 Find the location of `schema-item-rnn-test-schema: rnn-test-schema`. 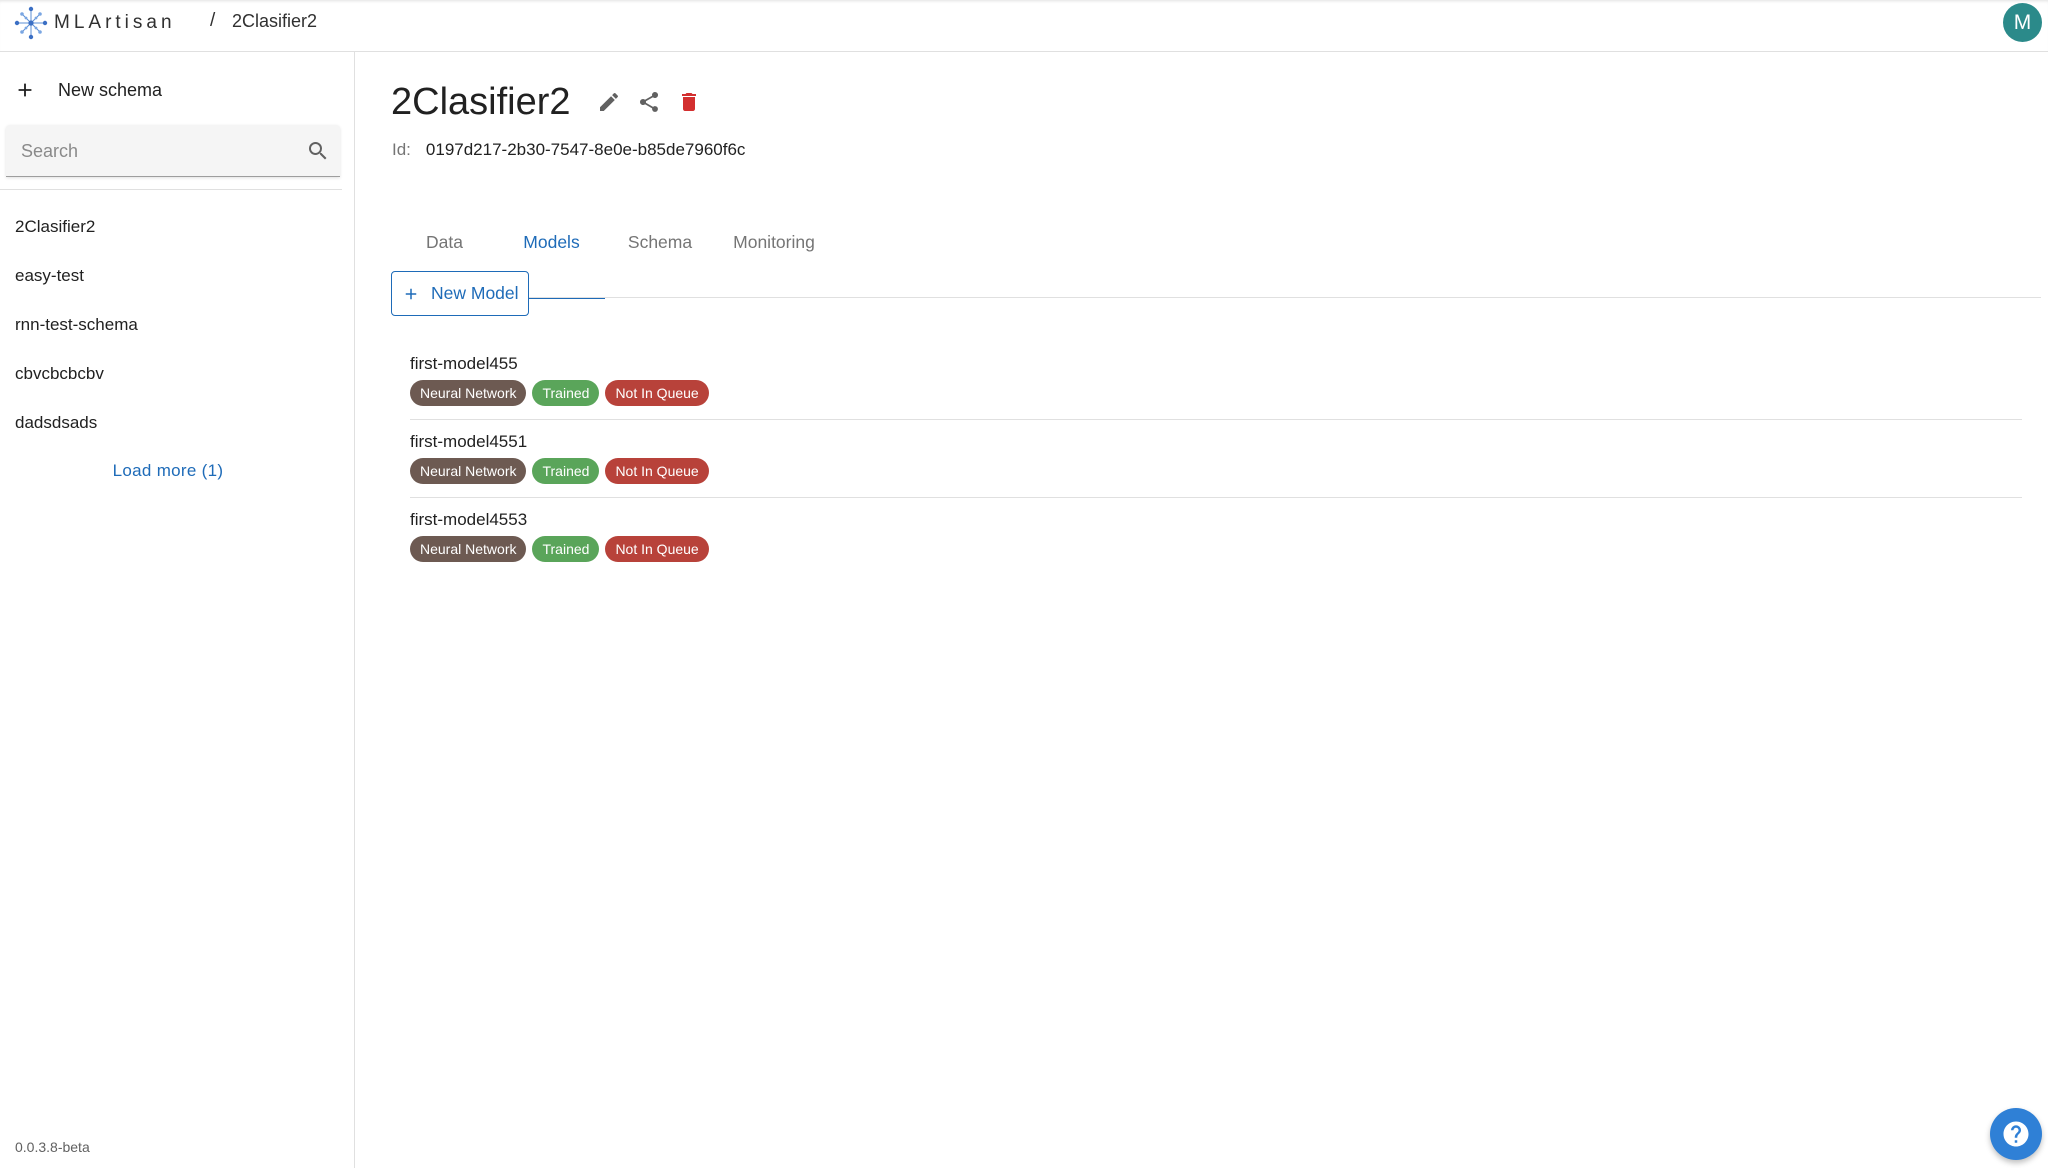

schema-item-rnn-test-schema: rnn-test-schema is located at coordinates (177, 324).